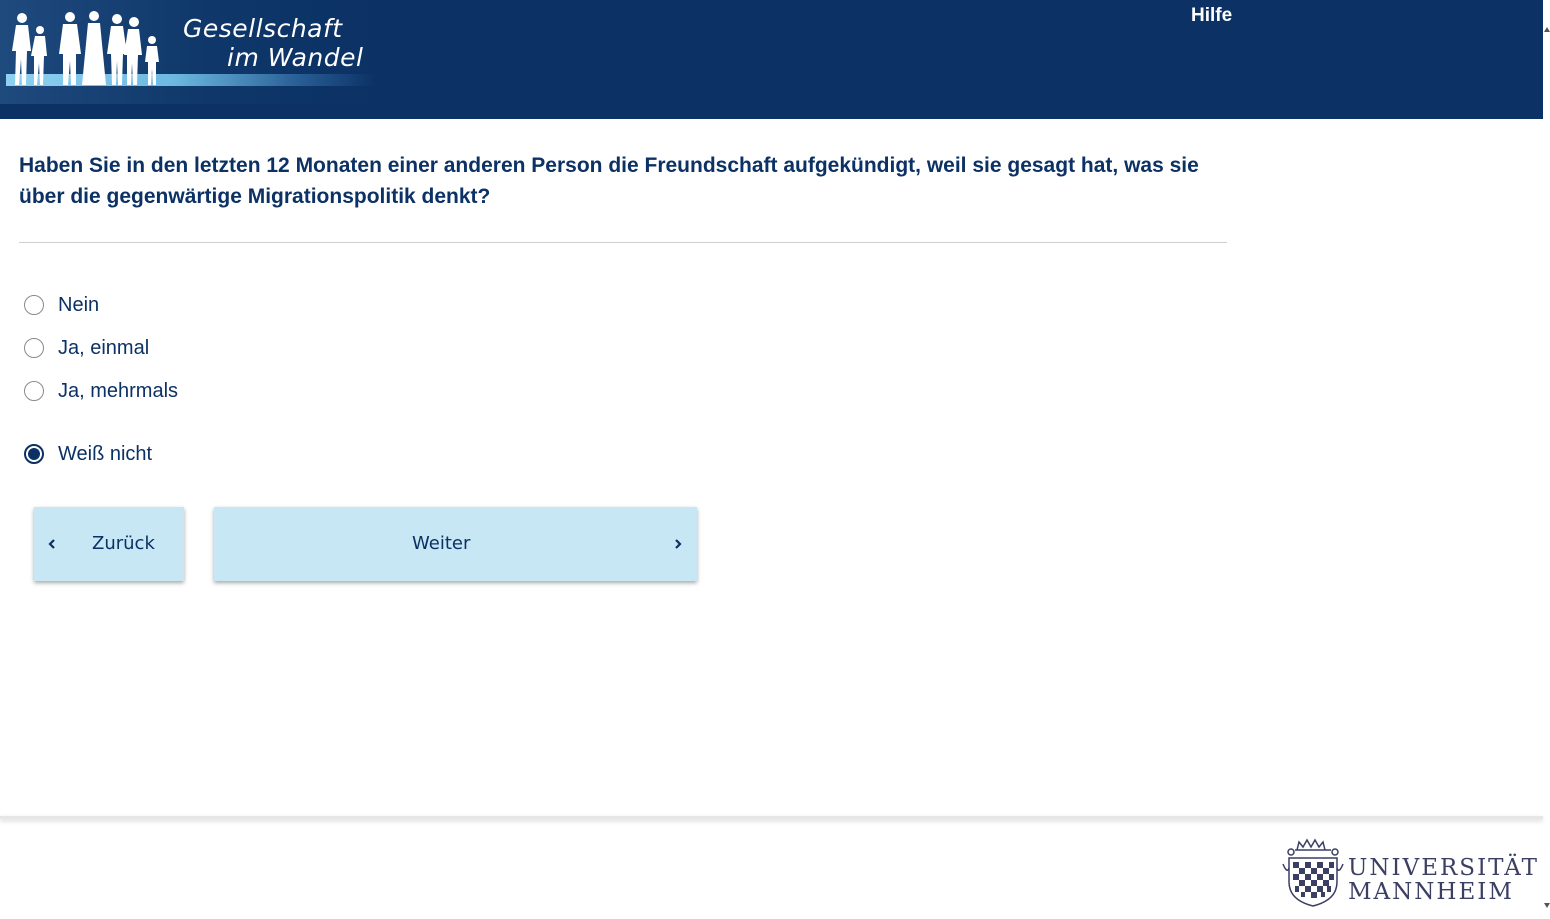  I want to click on option-label: Weiß nicht, so click(105, 453).